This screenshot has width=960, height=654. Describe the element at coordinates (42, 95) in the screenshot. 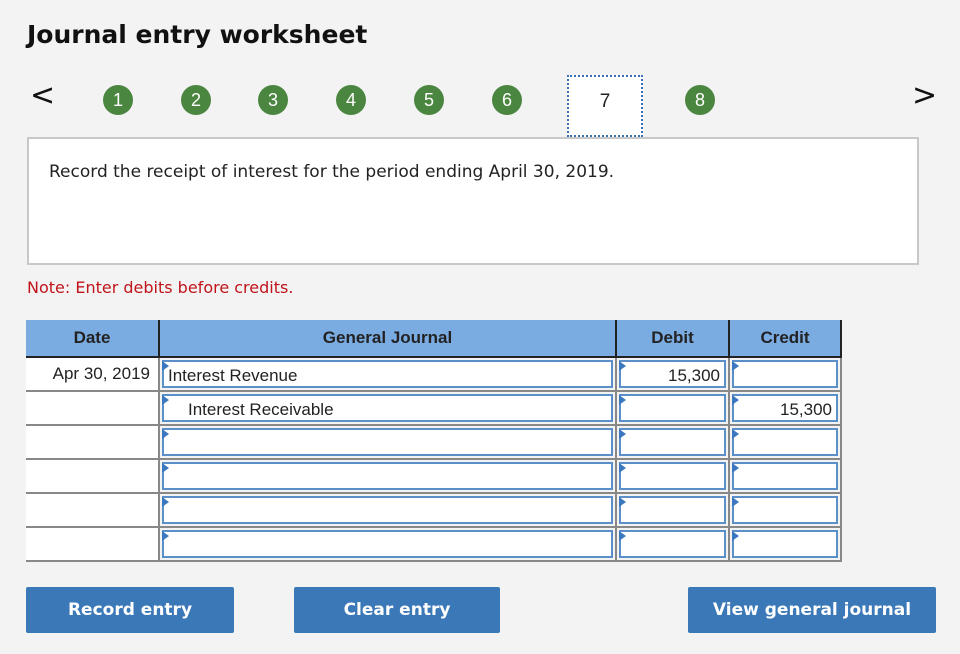

I see `prev-arrow-icon: <` at that location.